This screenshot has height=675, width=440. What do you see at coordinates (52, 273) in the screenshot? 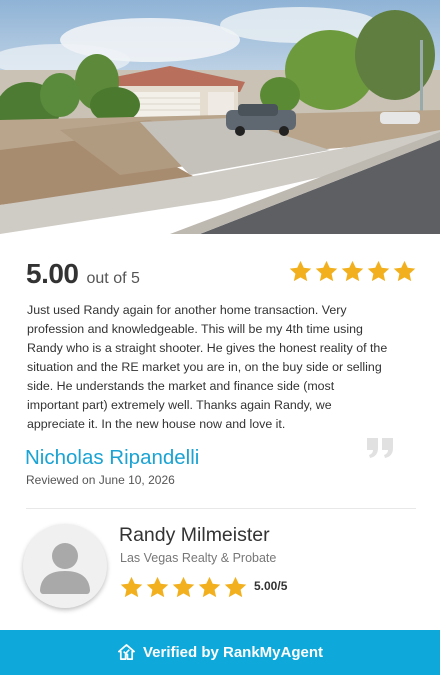
I see `rating-score: 5.00` at bounding box center [52, 273].